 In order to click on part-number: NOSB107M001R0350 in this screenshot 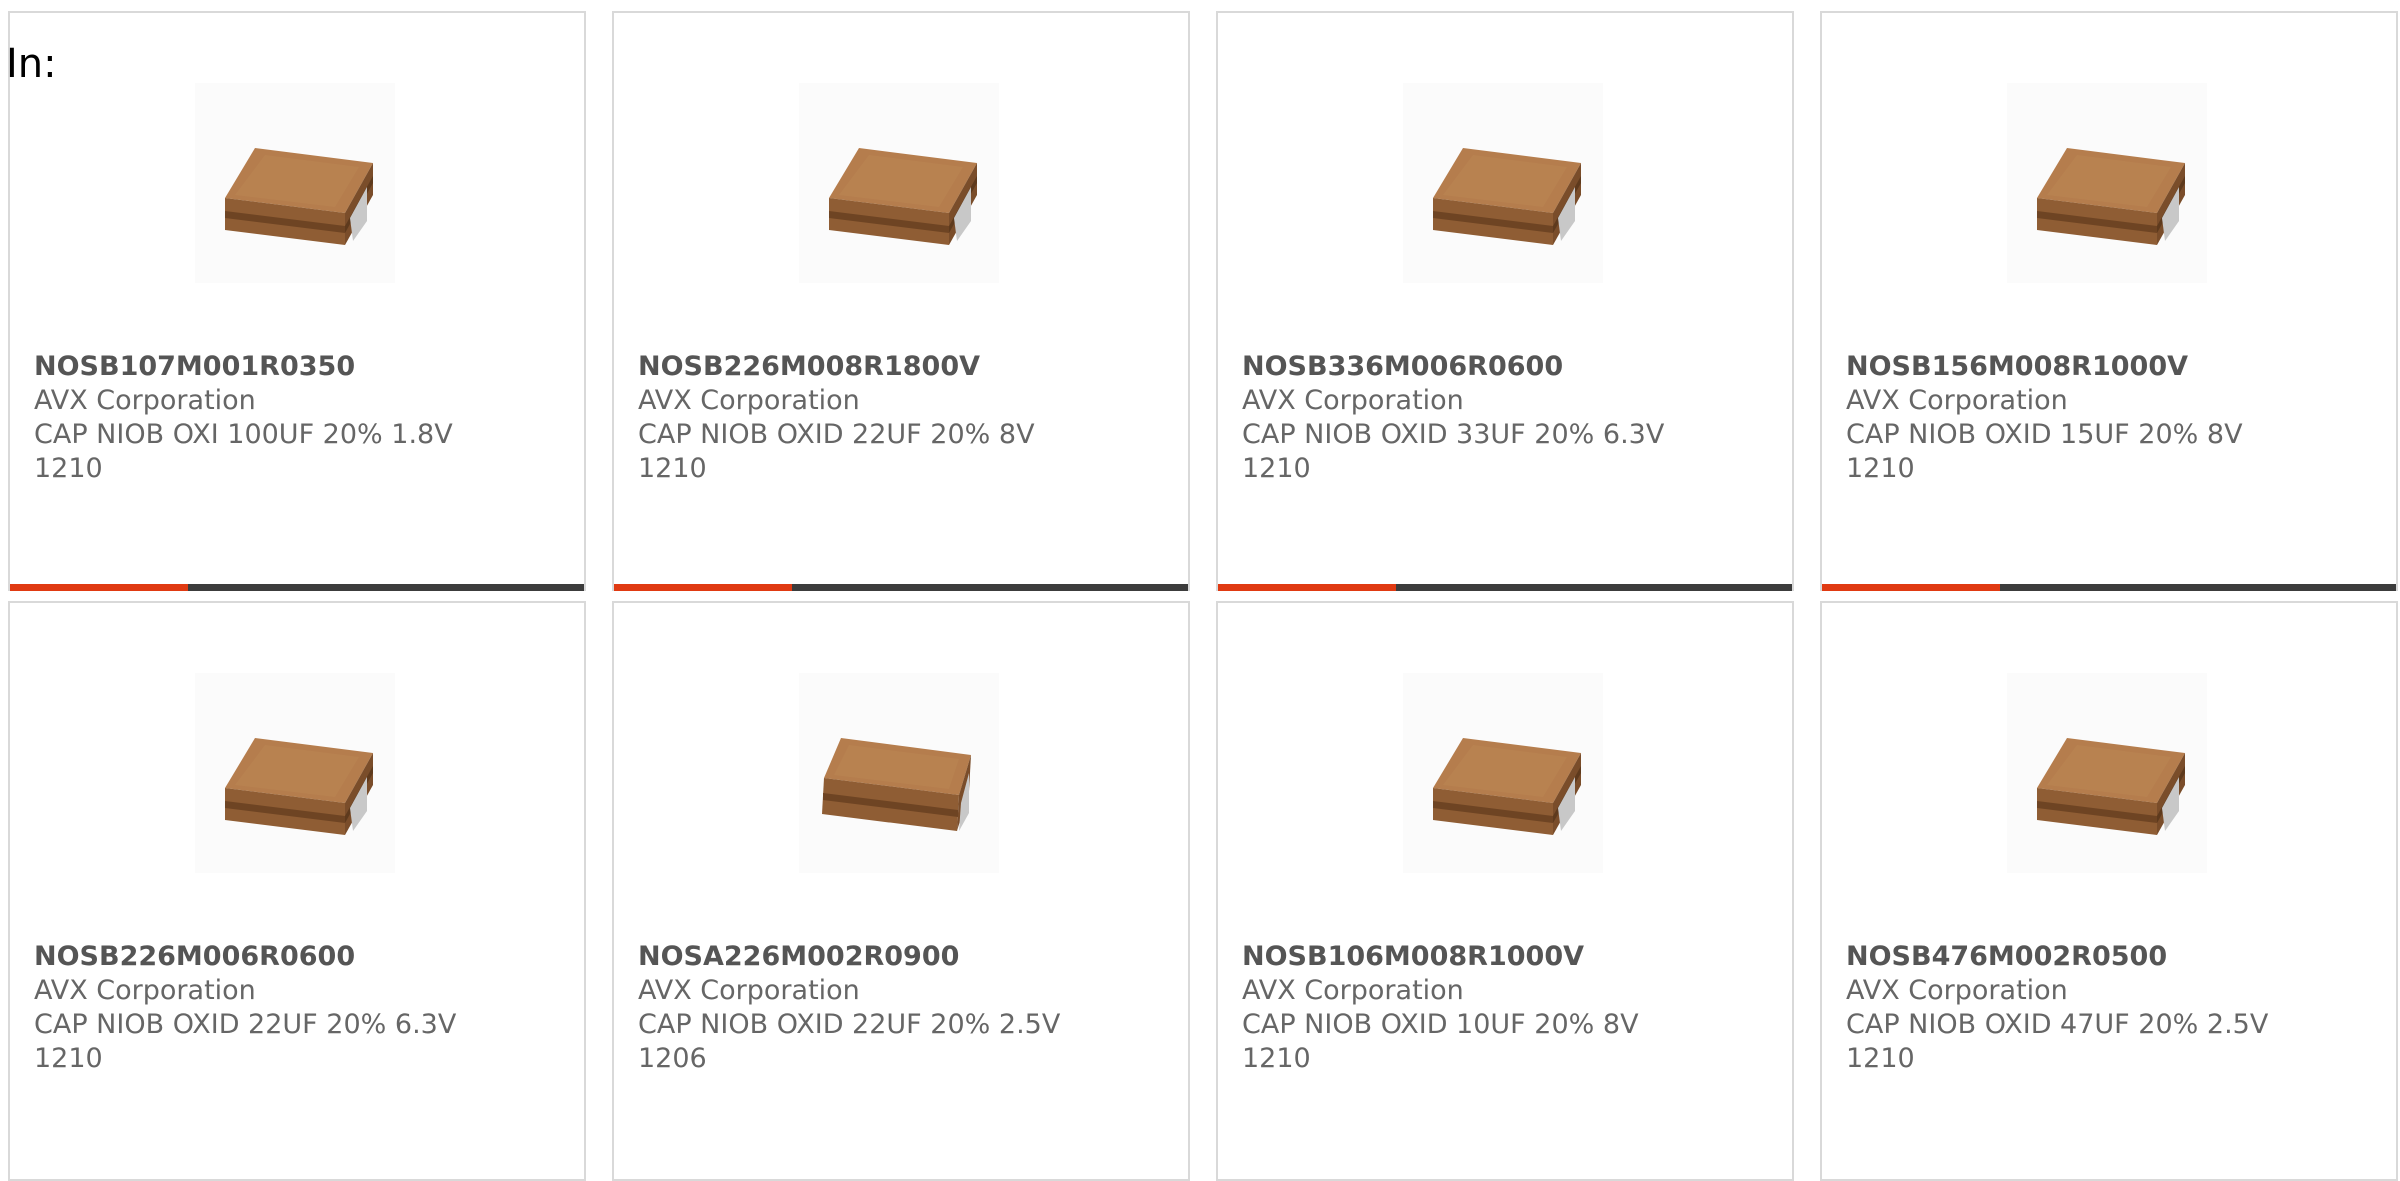, I will do `click(299, 367)`.